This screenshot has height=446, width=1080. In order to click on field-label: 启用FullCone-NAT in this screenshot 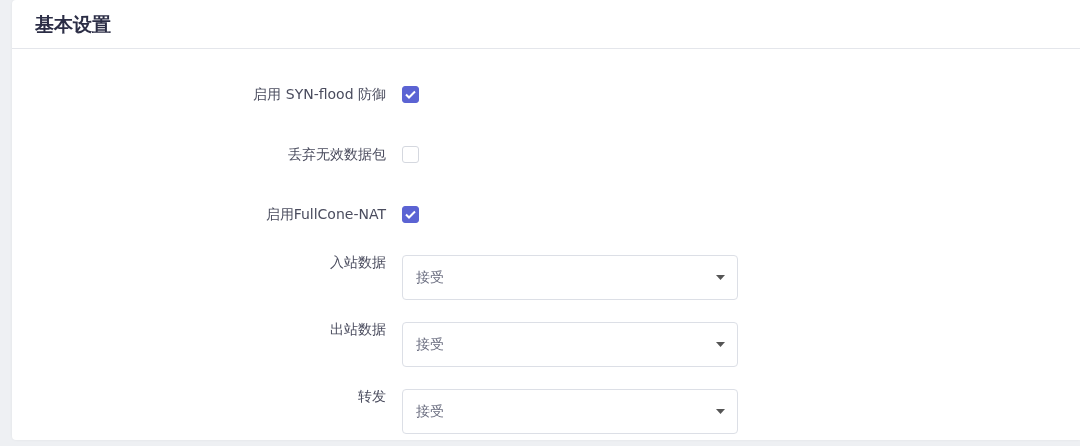, I will do `click(325, 213)`.